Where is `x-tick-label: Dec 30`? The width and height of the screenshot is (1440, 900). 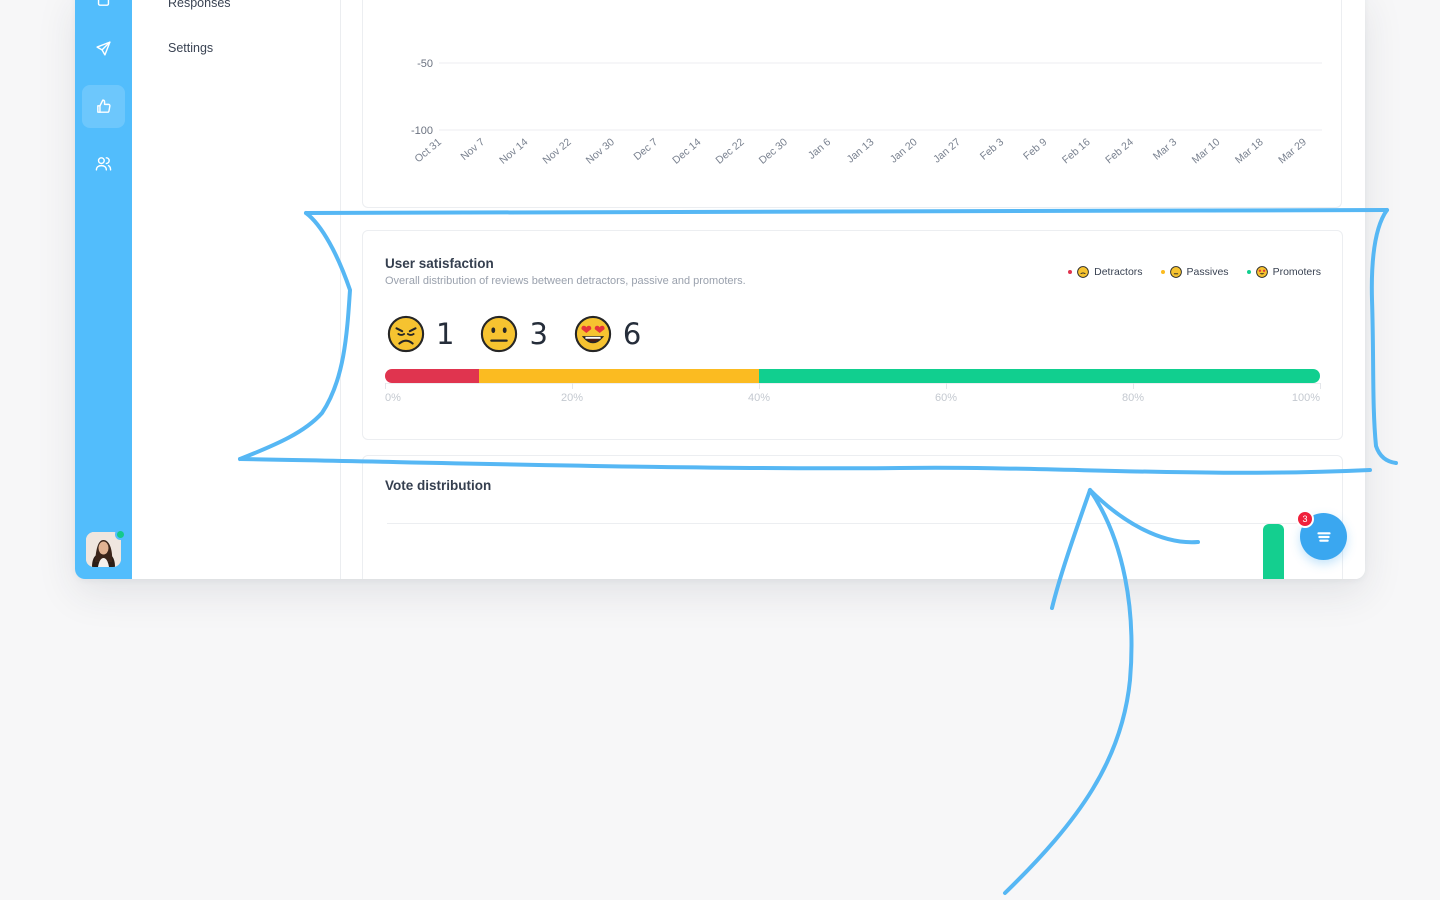 x-tick-label: Dec 30 is located at coordinates (773, 151).